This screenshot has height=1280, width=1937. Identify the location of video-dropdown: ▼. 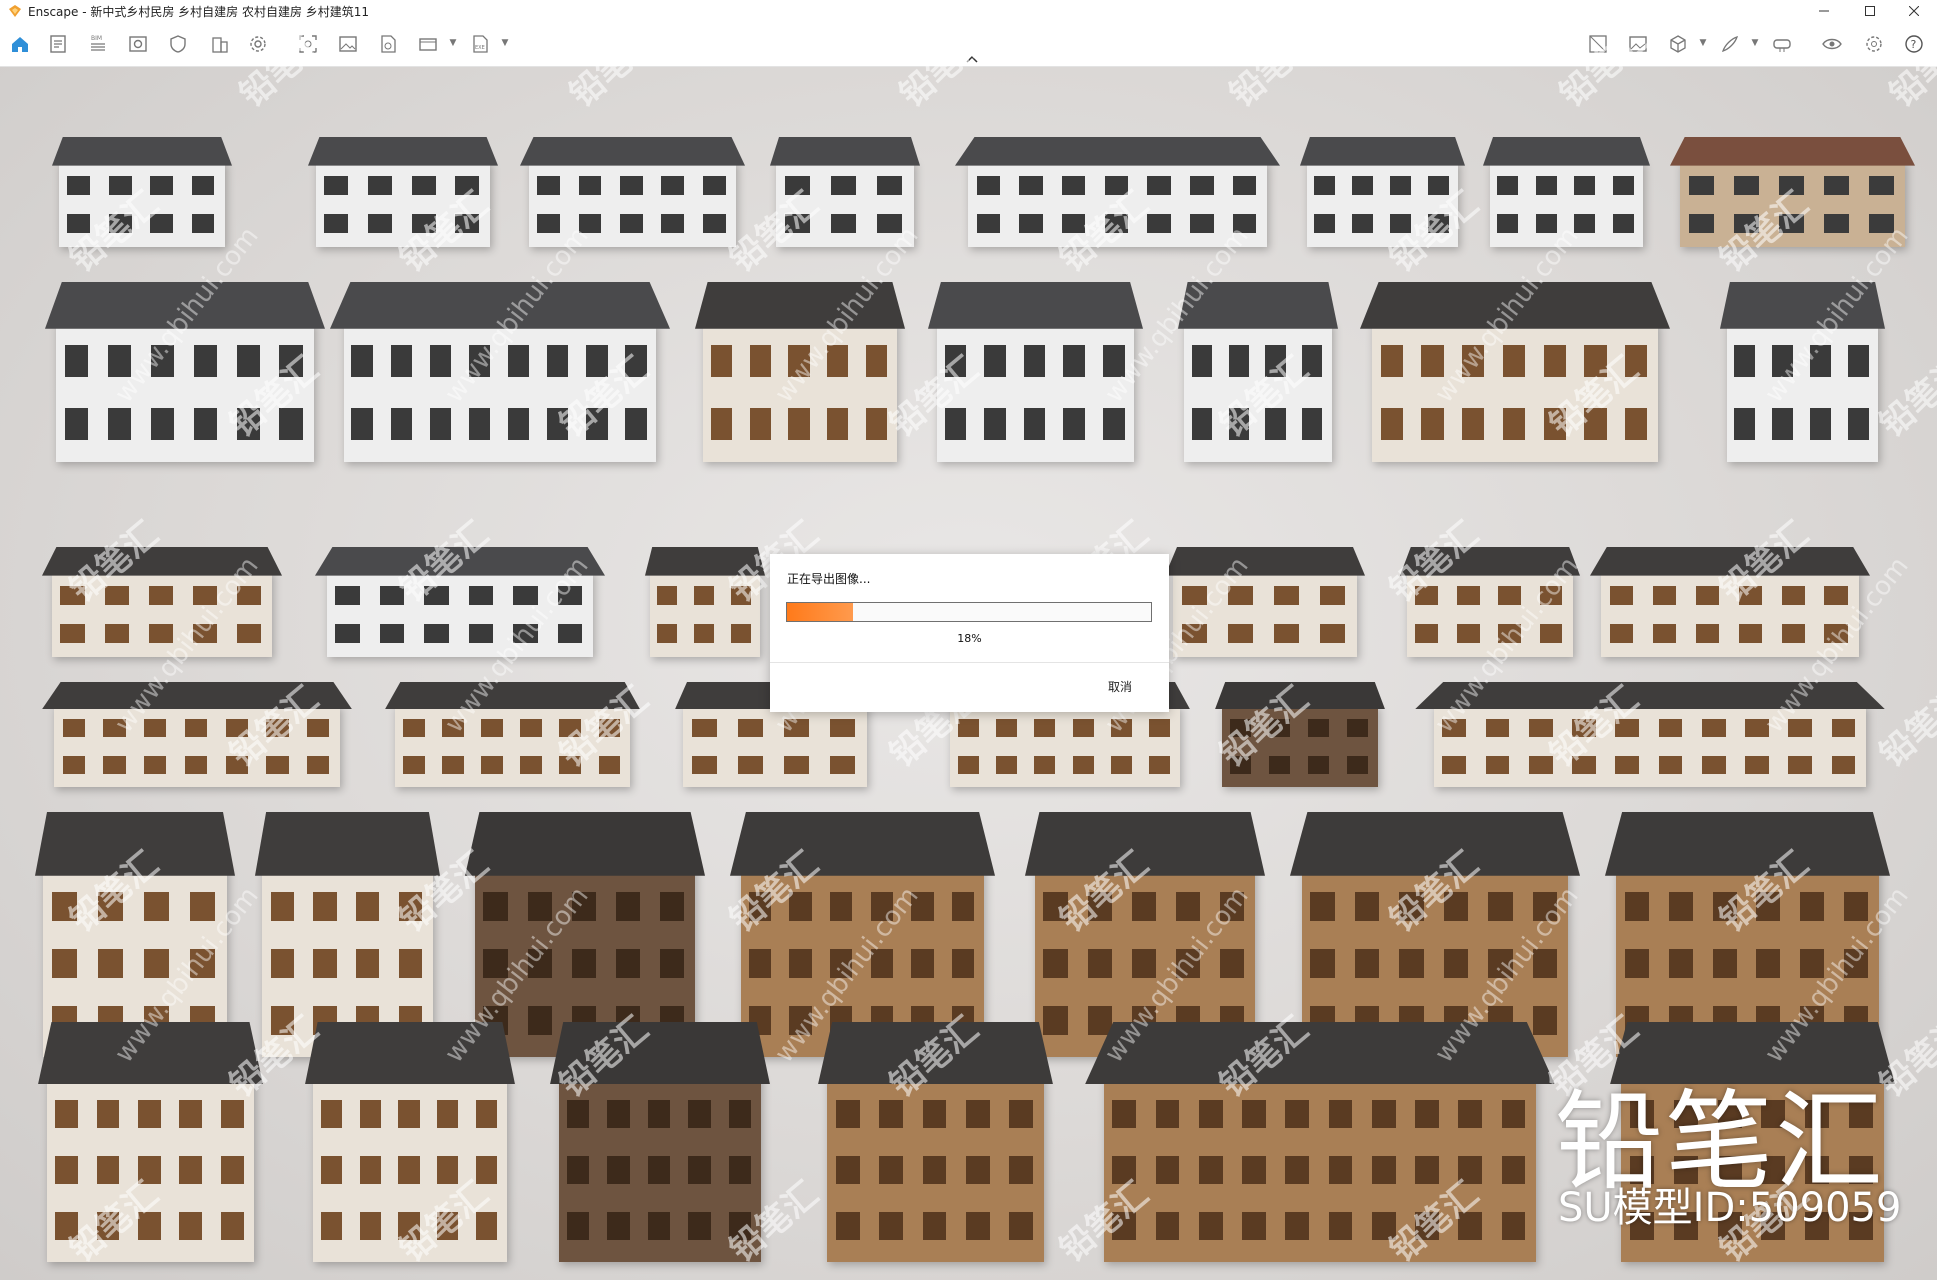
(453, 43).